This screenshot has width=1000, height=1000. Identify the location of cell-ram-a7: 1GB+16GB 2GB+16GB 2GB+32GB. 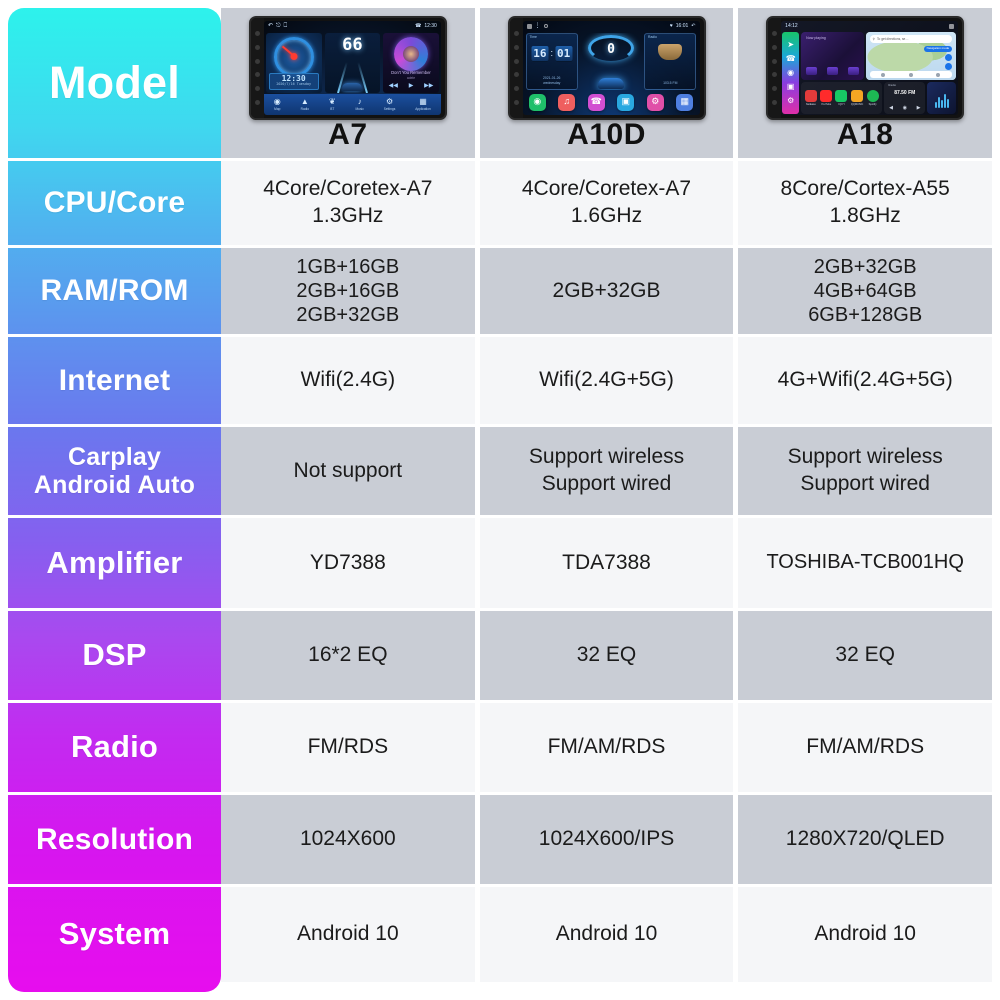
(350, 291).